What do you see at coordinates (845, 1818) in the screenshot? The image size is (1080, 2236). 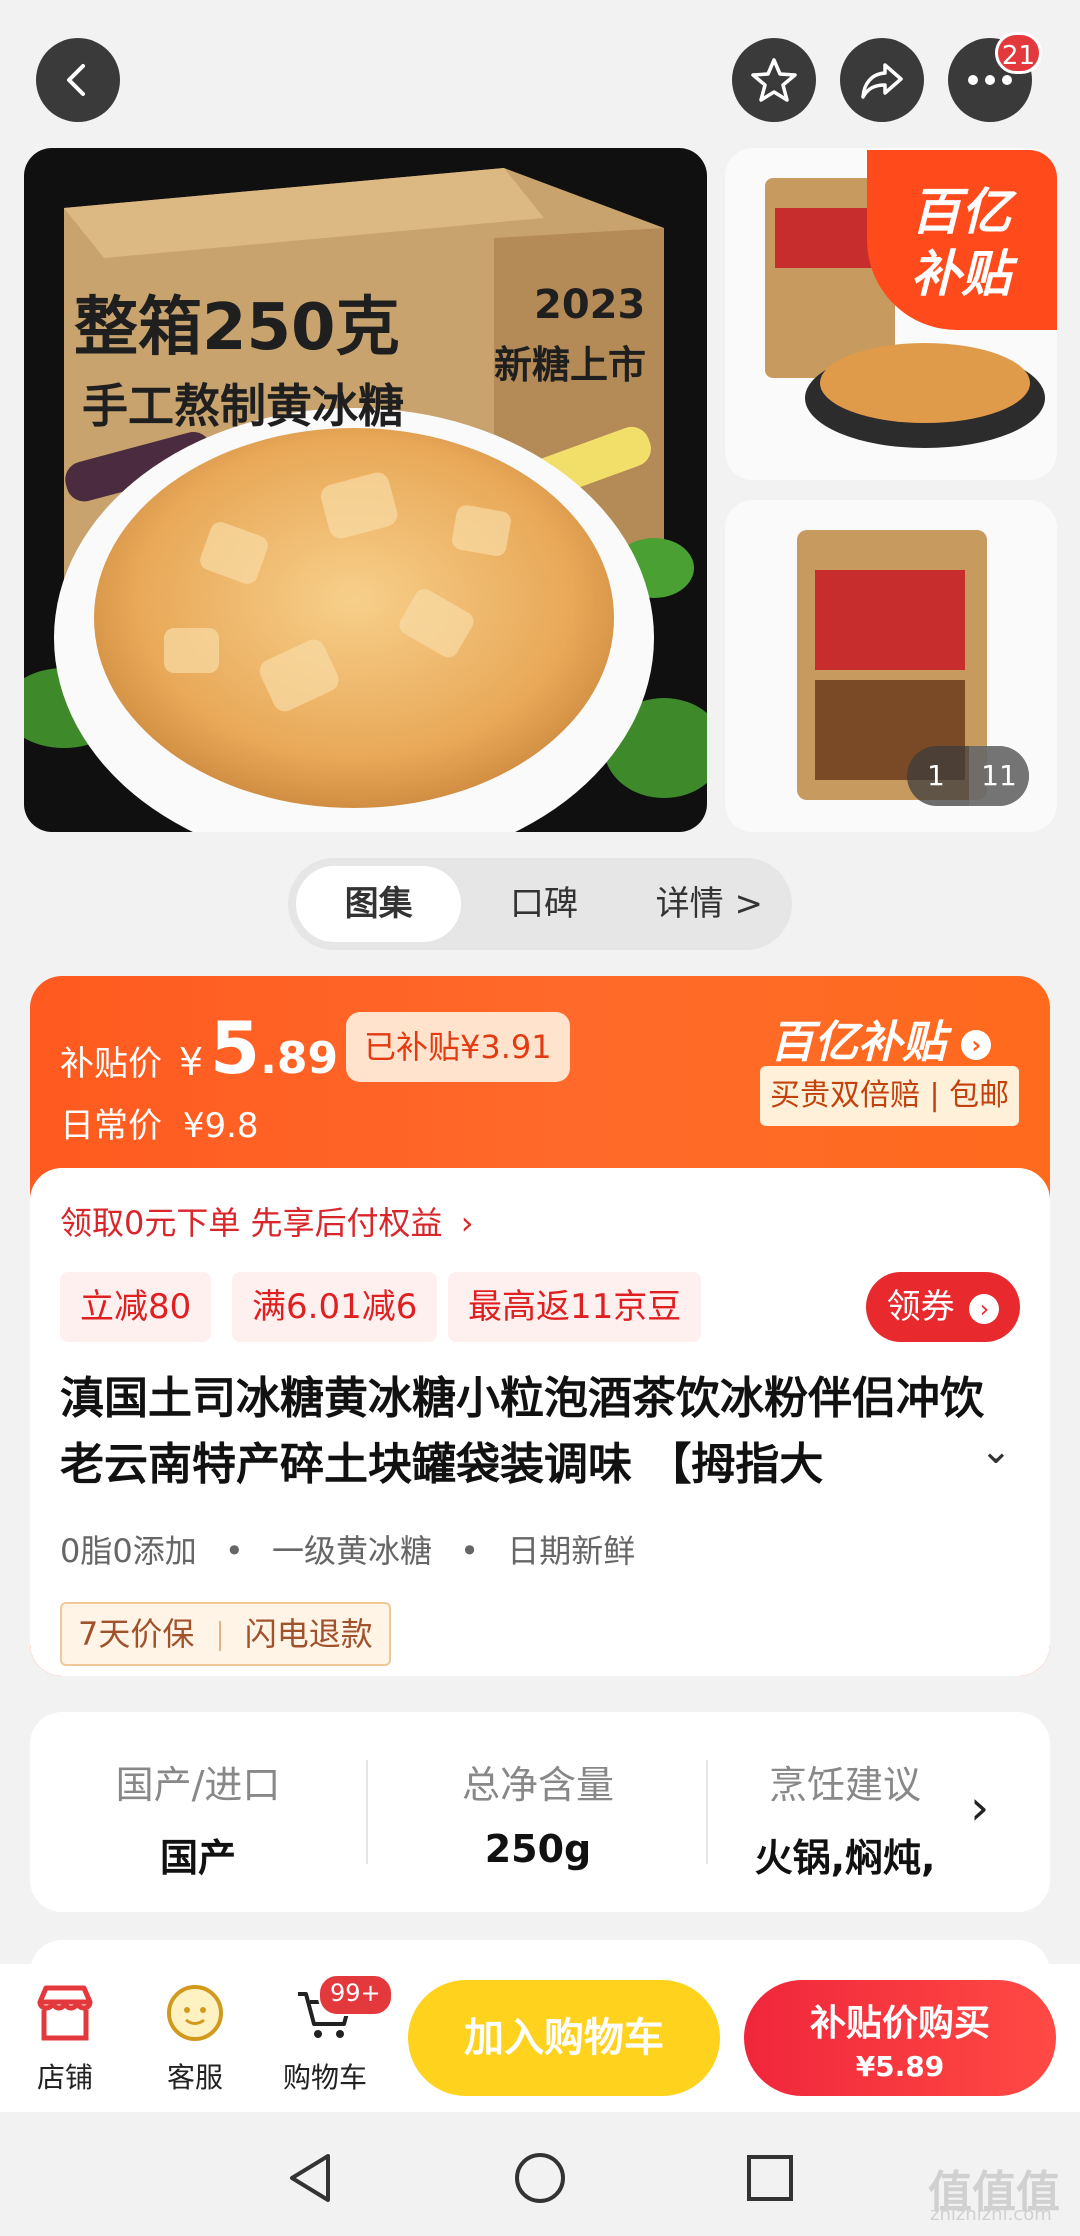 I see `attr-cooking: 烹饪建议 火锅,焖炖,` at bounding box center [845, 1818].